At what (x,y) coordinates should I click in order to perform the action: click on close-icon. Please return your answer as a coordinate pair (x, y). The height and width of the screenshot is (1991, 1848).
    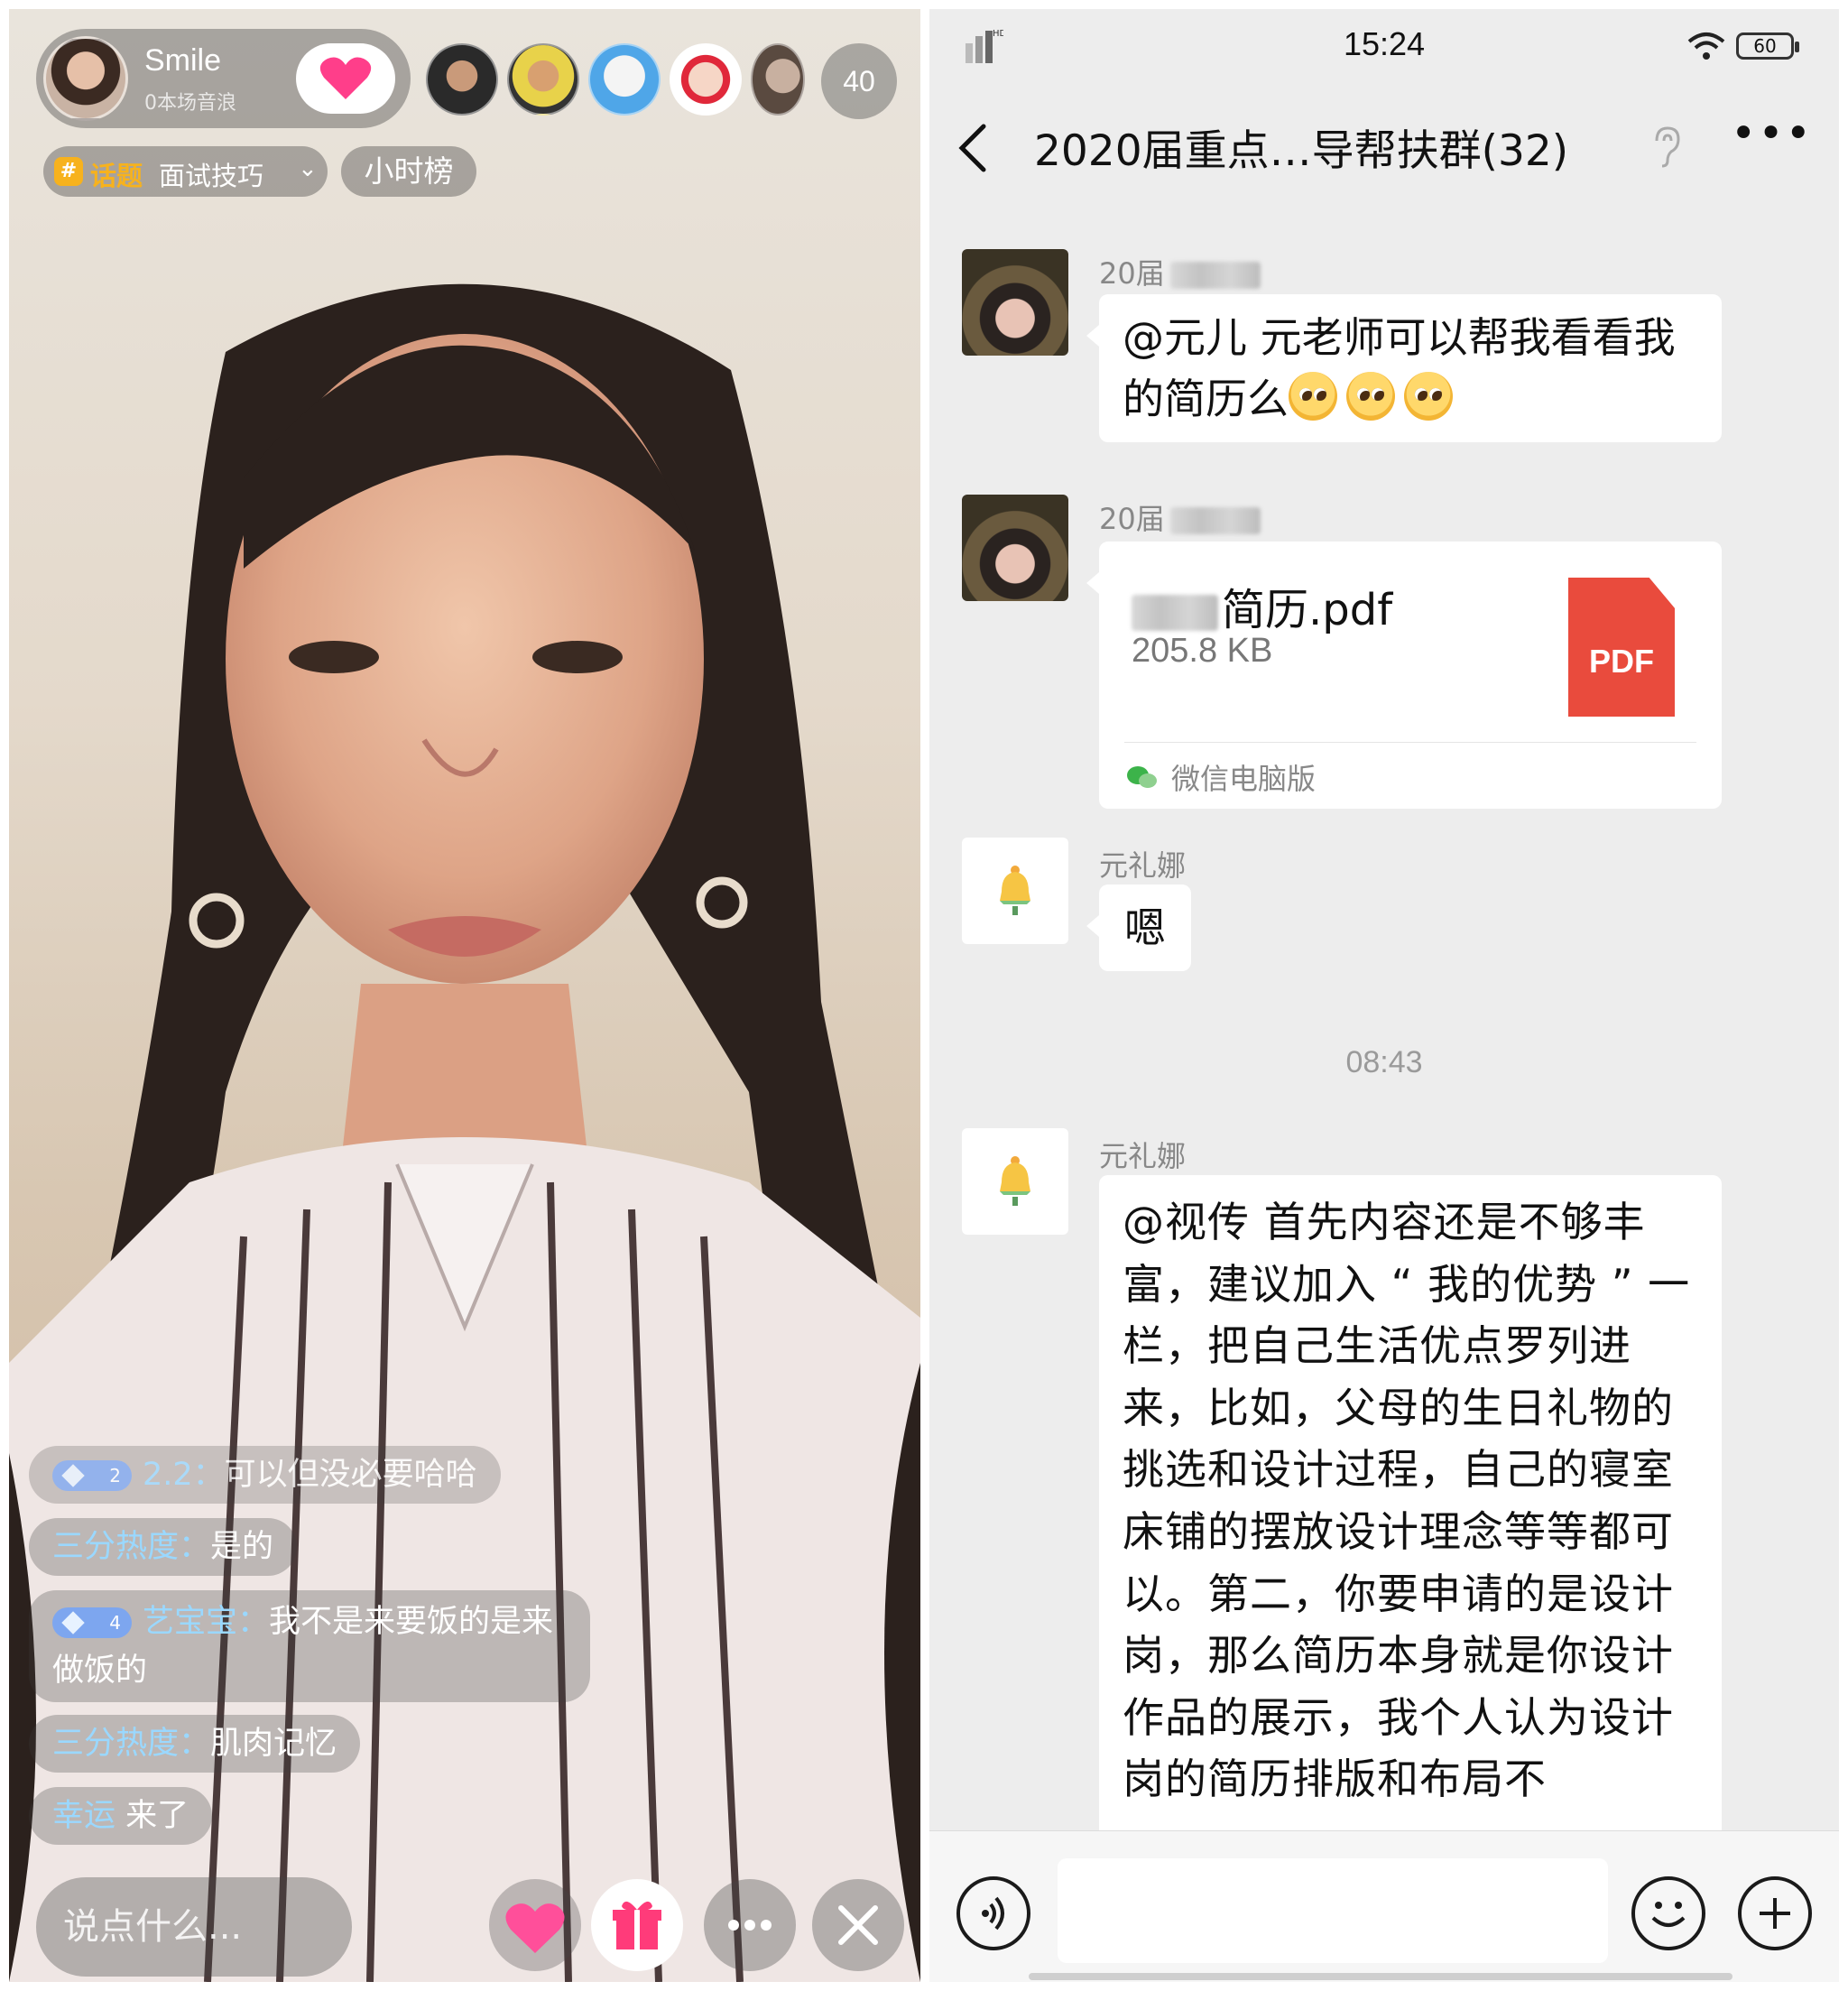
    Looking at the image, I should click on (858, 1925).